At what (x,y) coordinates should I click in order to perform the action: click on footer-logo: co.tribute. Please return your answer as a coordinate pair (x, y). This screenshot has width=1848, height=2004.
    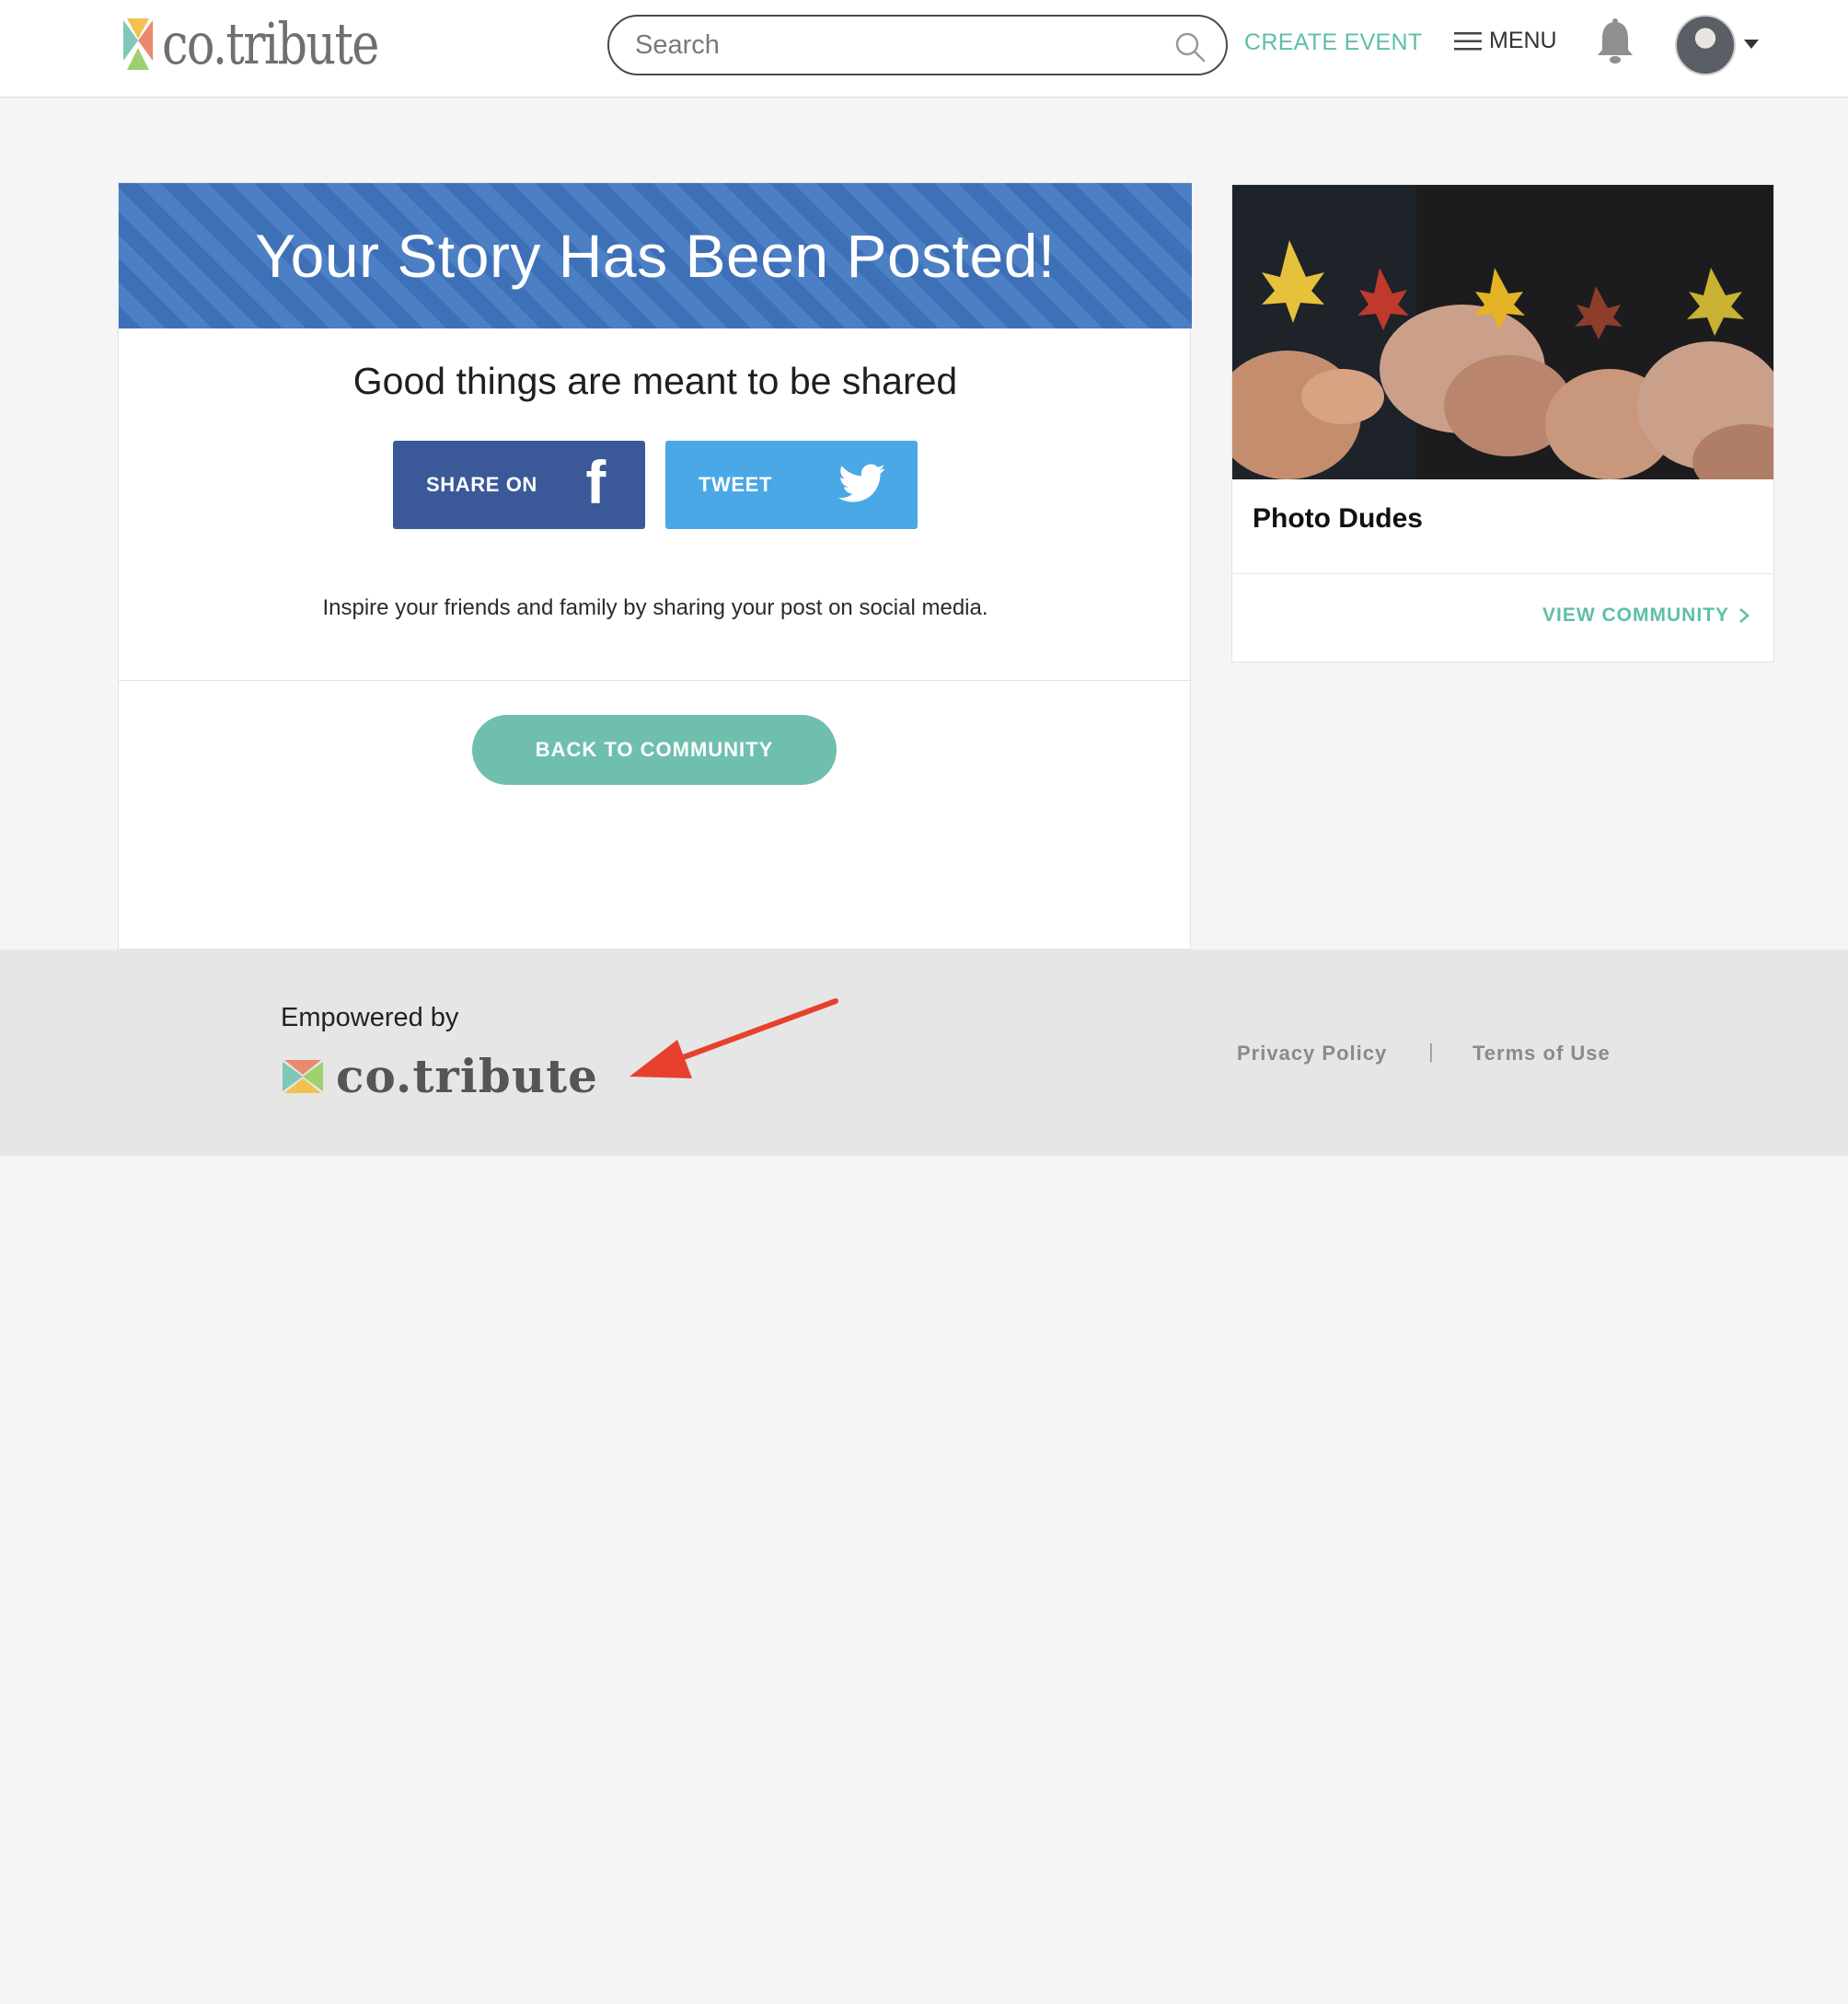
    Looking at the image, I should click on (439, 1076).